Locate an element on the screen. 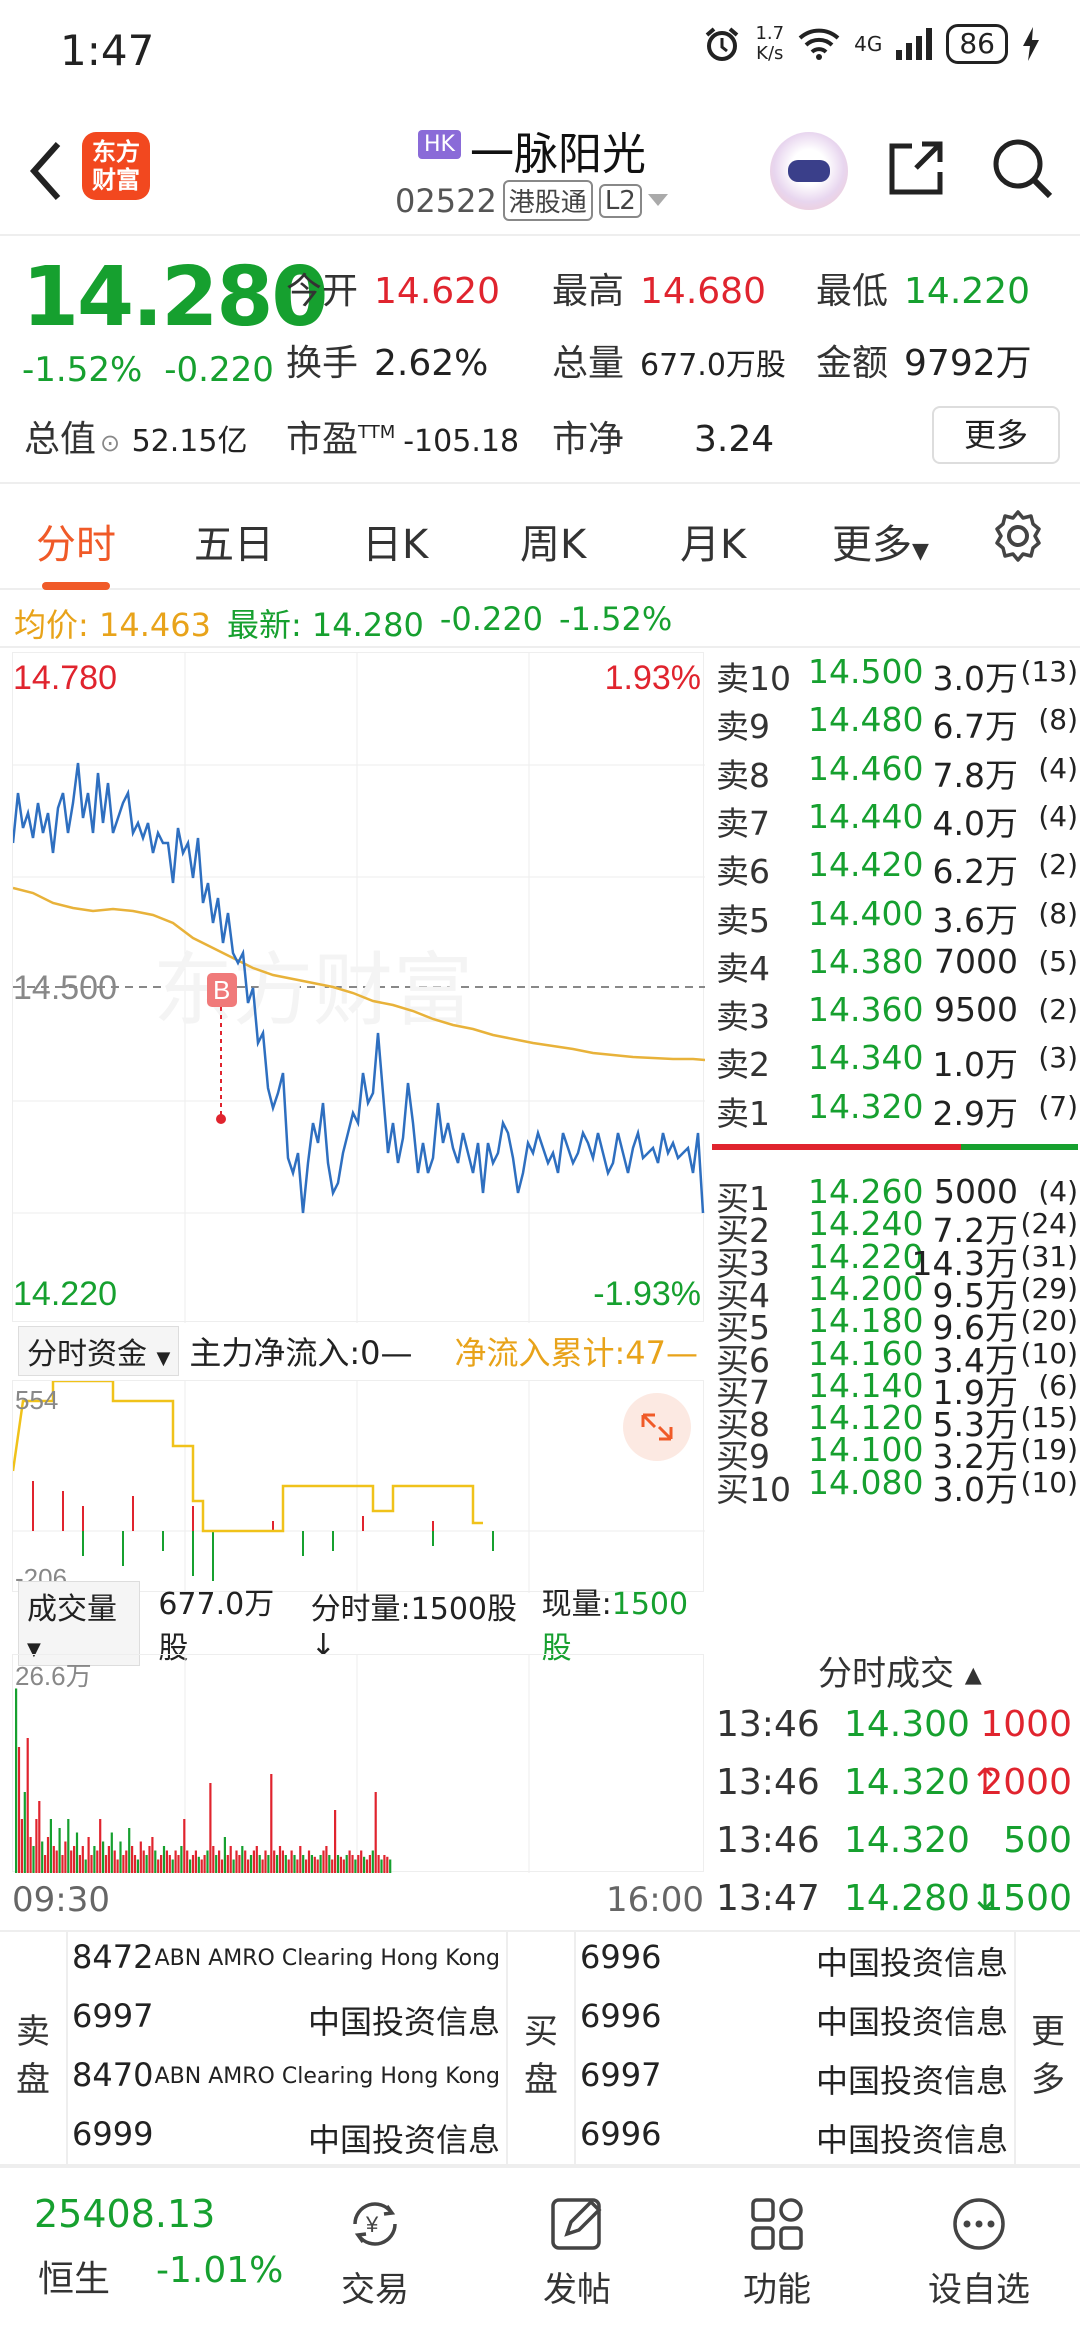  info-icon: ⊙ is located at coordinates (110, 443).